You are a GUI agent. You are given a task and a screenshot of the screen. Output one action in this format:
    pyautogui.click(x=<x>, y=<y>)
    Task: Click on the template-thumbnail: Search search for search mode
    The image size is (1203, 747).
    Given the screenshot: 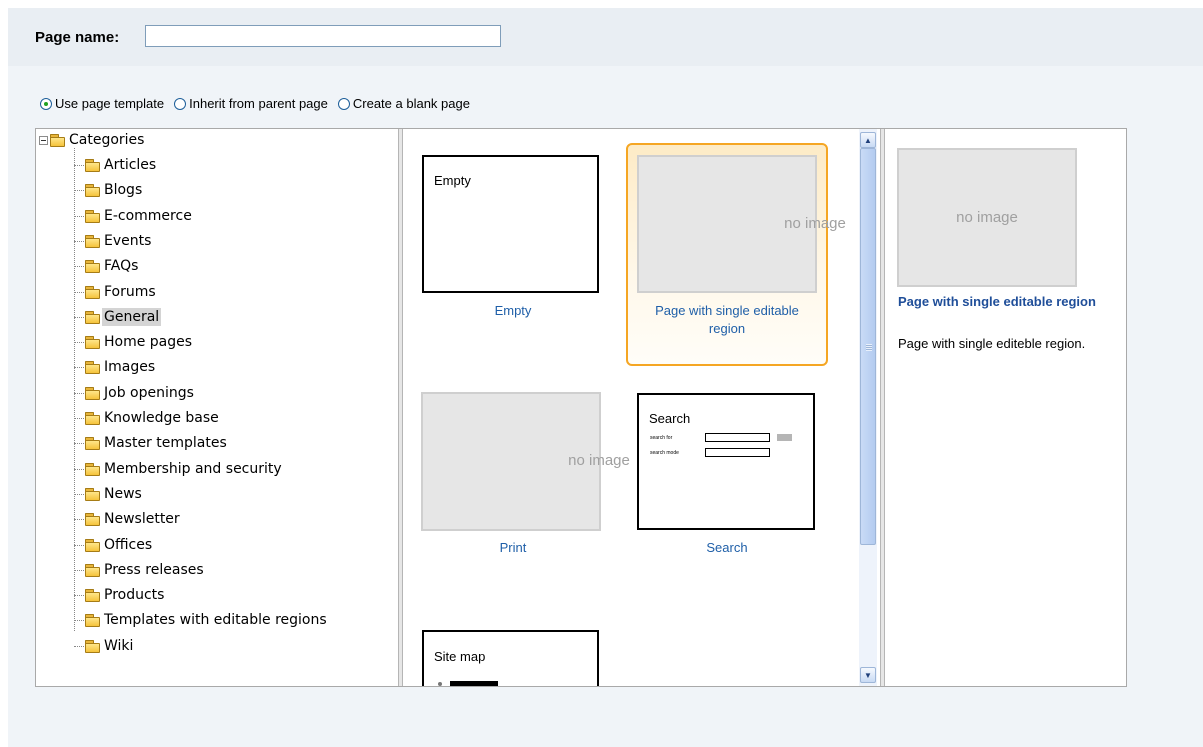 What is the action you would take?
    pyautogui.click(x=726, y=461)
    